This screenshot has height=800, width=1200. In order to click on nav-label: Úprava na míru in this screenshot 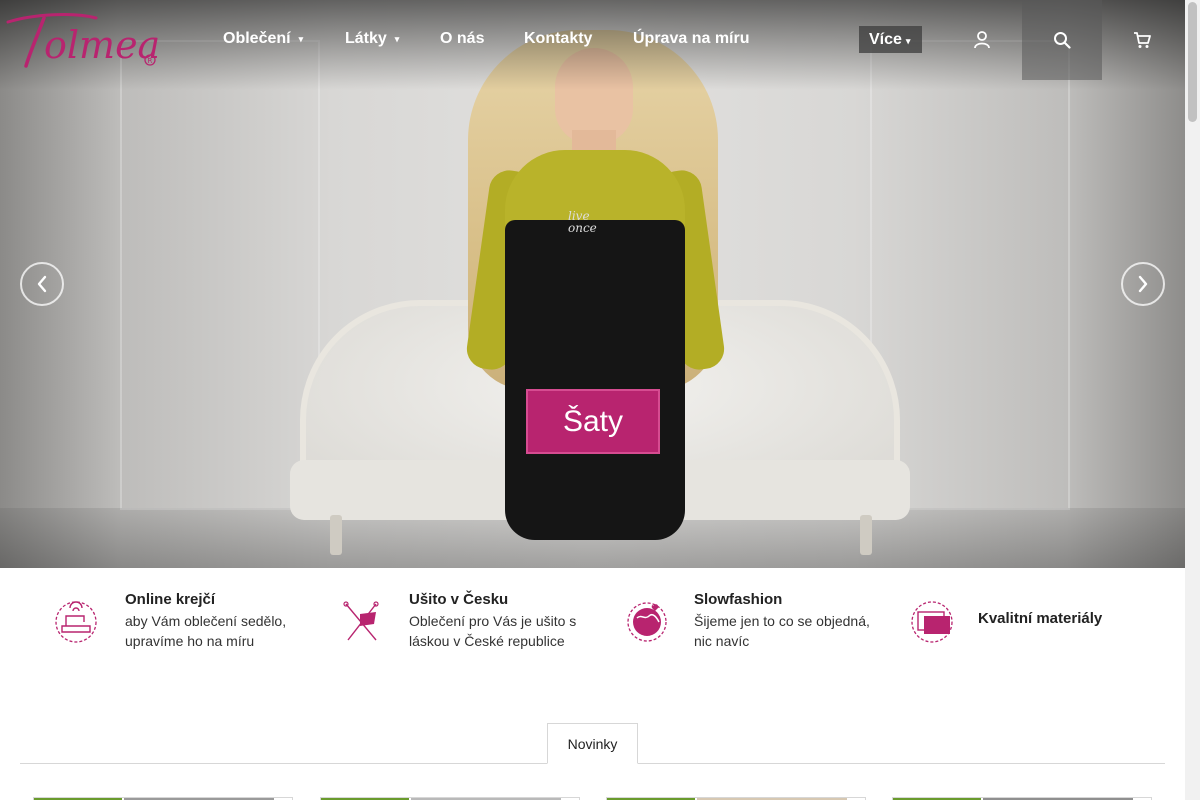, I will do `click(691, 38)`.